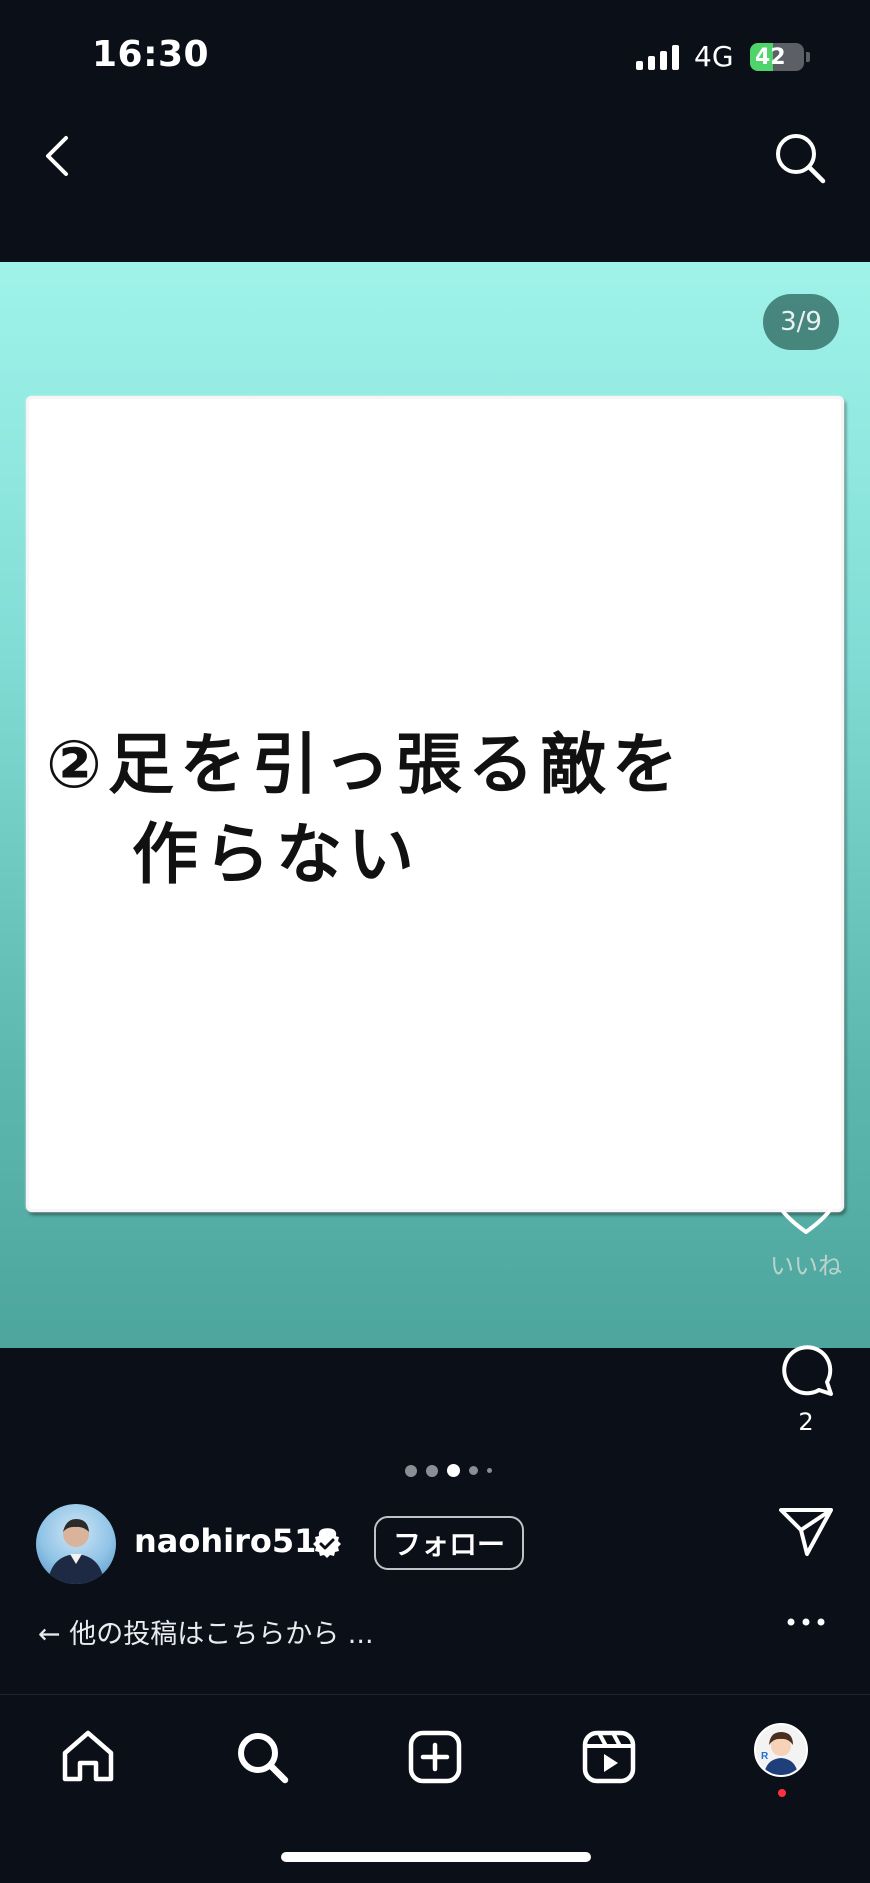 This screenshot has height=1883, width=870. What do you see at coordinates (806, 1266) in the screenshot?
I see `like-label: いいね` at bounding box center [806, 1266].